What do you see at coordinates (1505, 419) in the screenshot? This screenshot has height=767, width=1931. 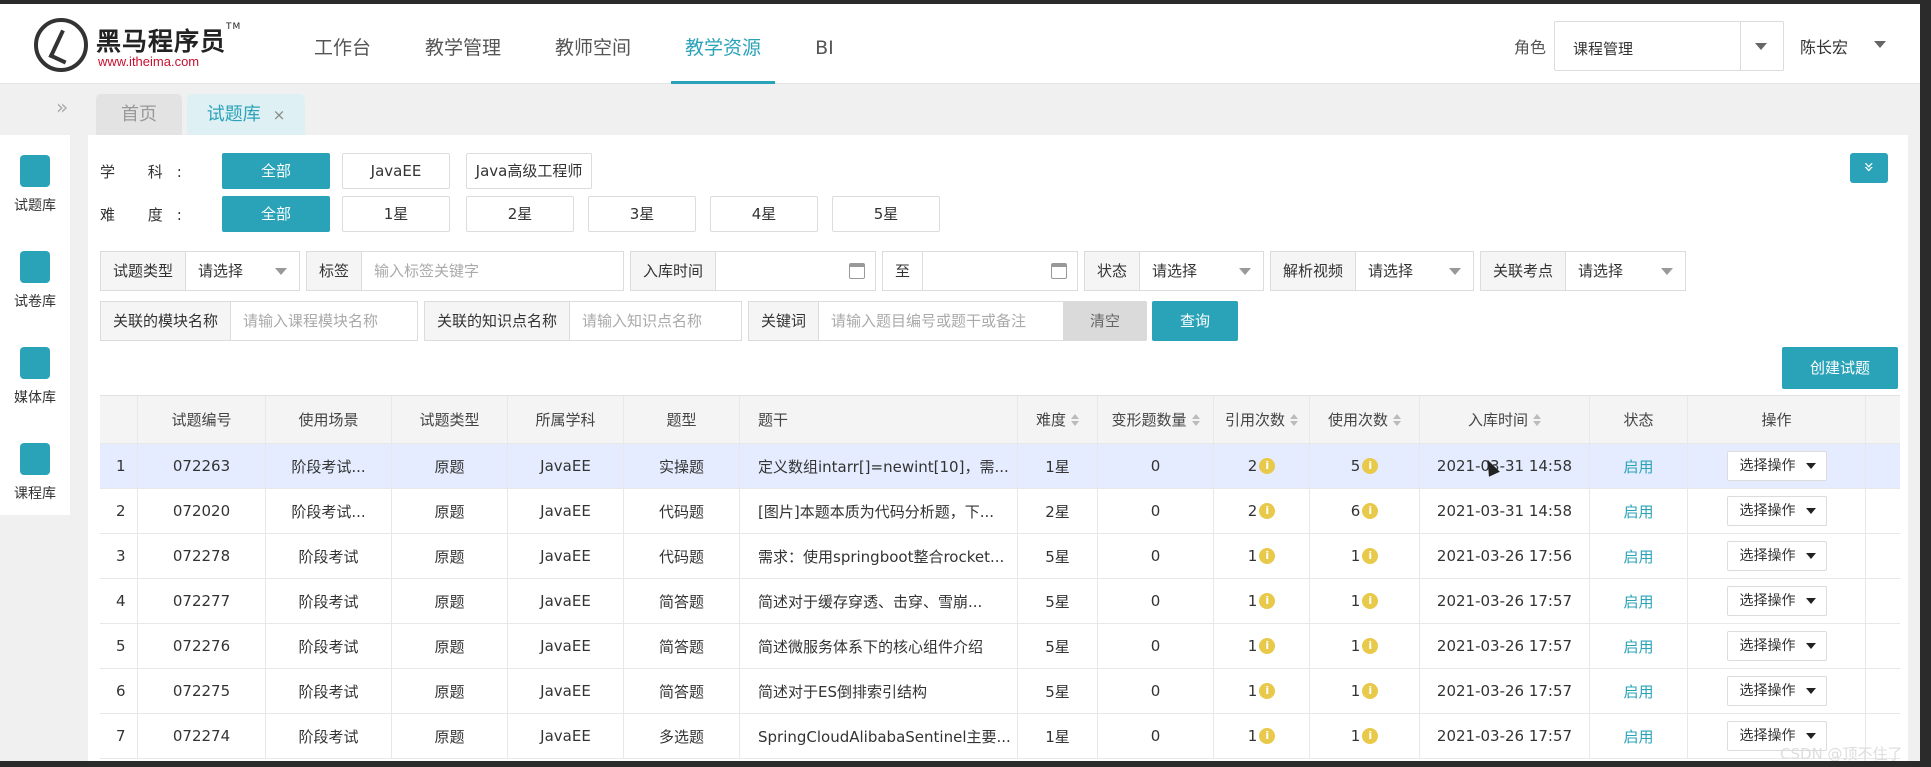 I see `header-date: 入库时间` at bounding box center [1505, 419].